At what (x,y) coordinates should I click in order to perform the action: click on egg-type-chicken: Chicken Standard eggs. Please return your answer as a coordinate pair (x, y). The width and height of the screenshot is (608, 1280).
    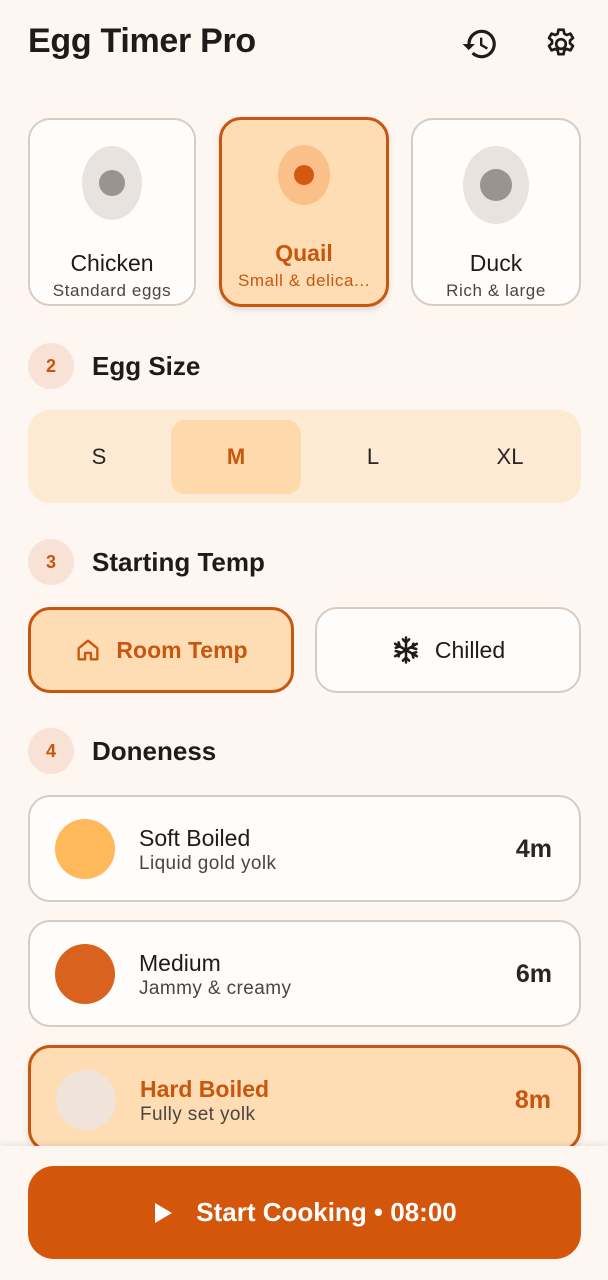
    Looking at the image, I should click on (112, 212).